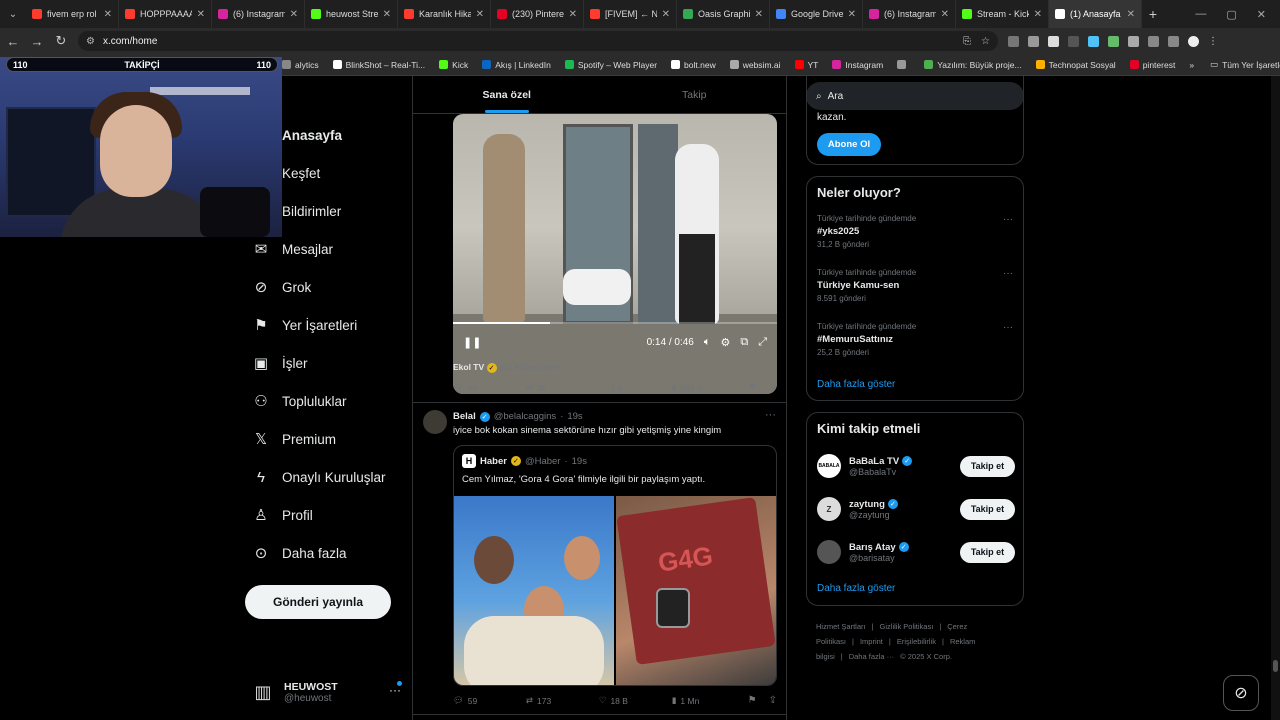 This screenshot has width=1280, height=720. Describe the element at coordinates (610, 65) in the screenshot. I see `bookmark-item: Spotify – Web Player` at that location.